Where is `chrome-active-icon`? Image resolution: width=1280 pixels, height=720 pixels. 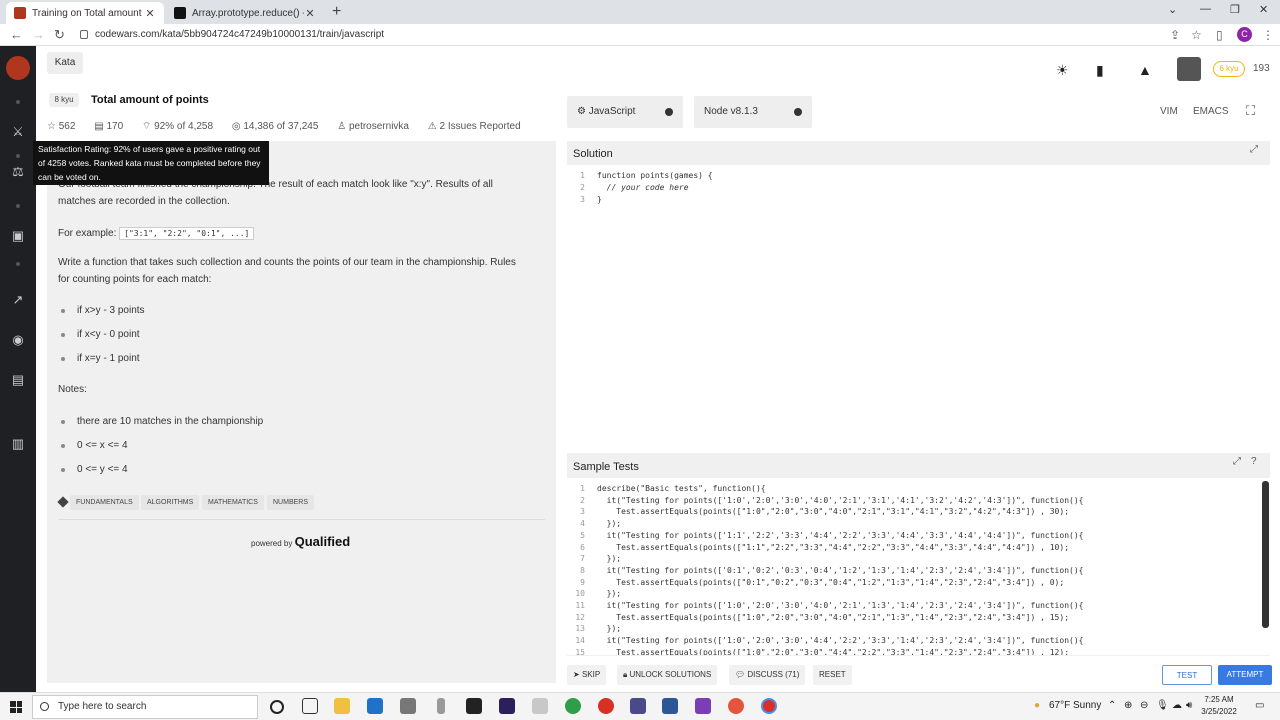 chrome-active-icon is located at coordinates (769, 706).